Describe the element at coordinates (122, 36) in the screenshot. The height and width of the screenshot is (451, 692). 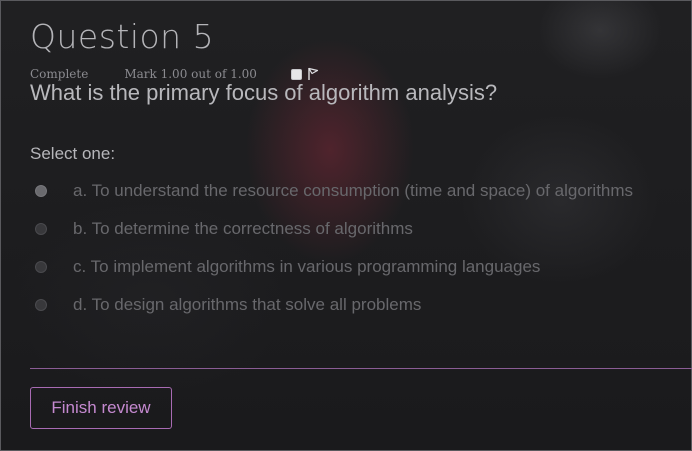
I see `question-title: Question 5` at that location.